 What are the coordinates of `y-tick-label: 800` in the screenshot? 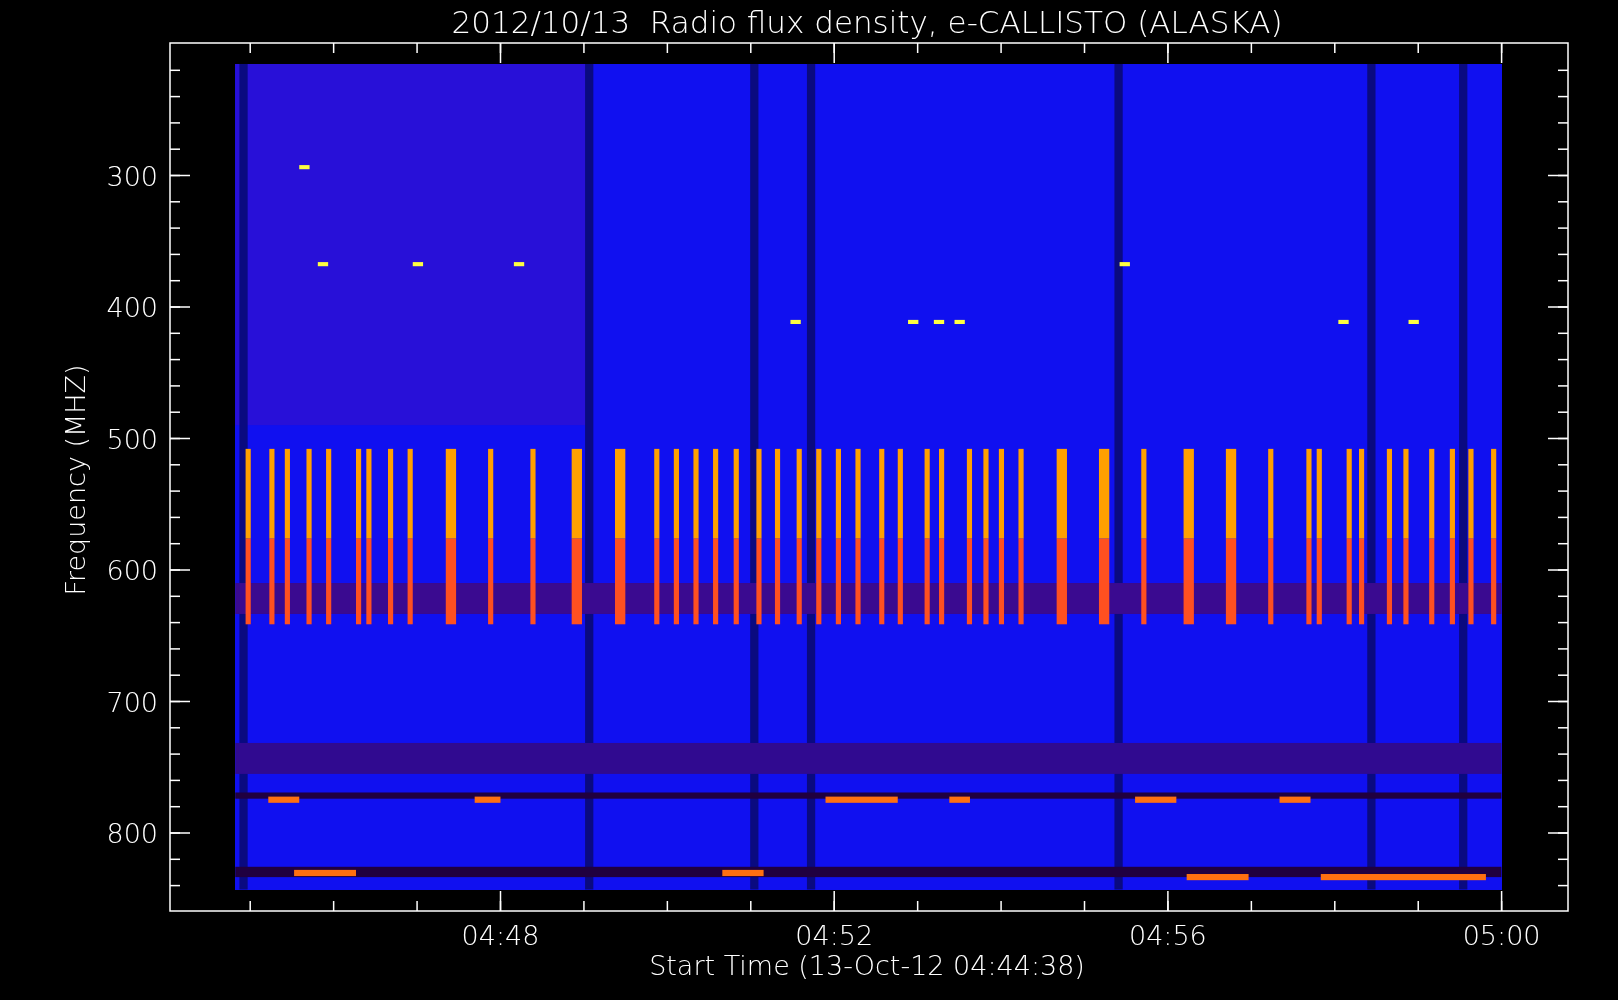 It's located at (132, 833).